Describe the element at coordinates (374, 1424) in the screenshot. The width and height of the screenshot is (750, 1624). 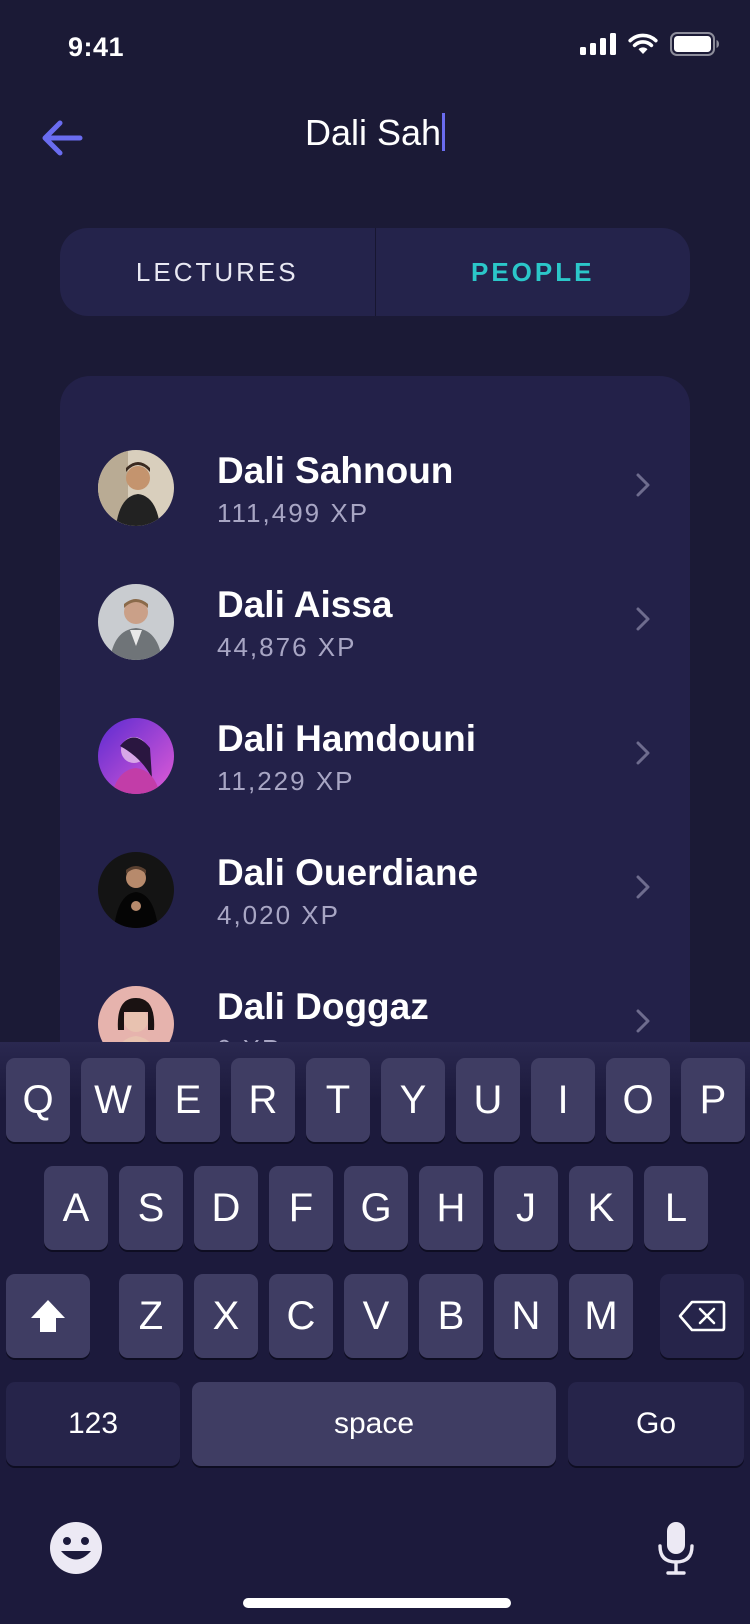
I see `space-key: space` at that location.